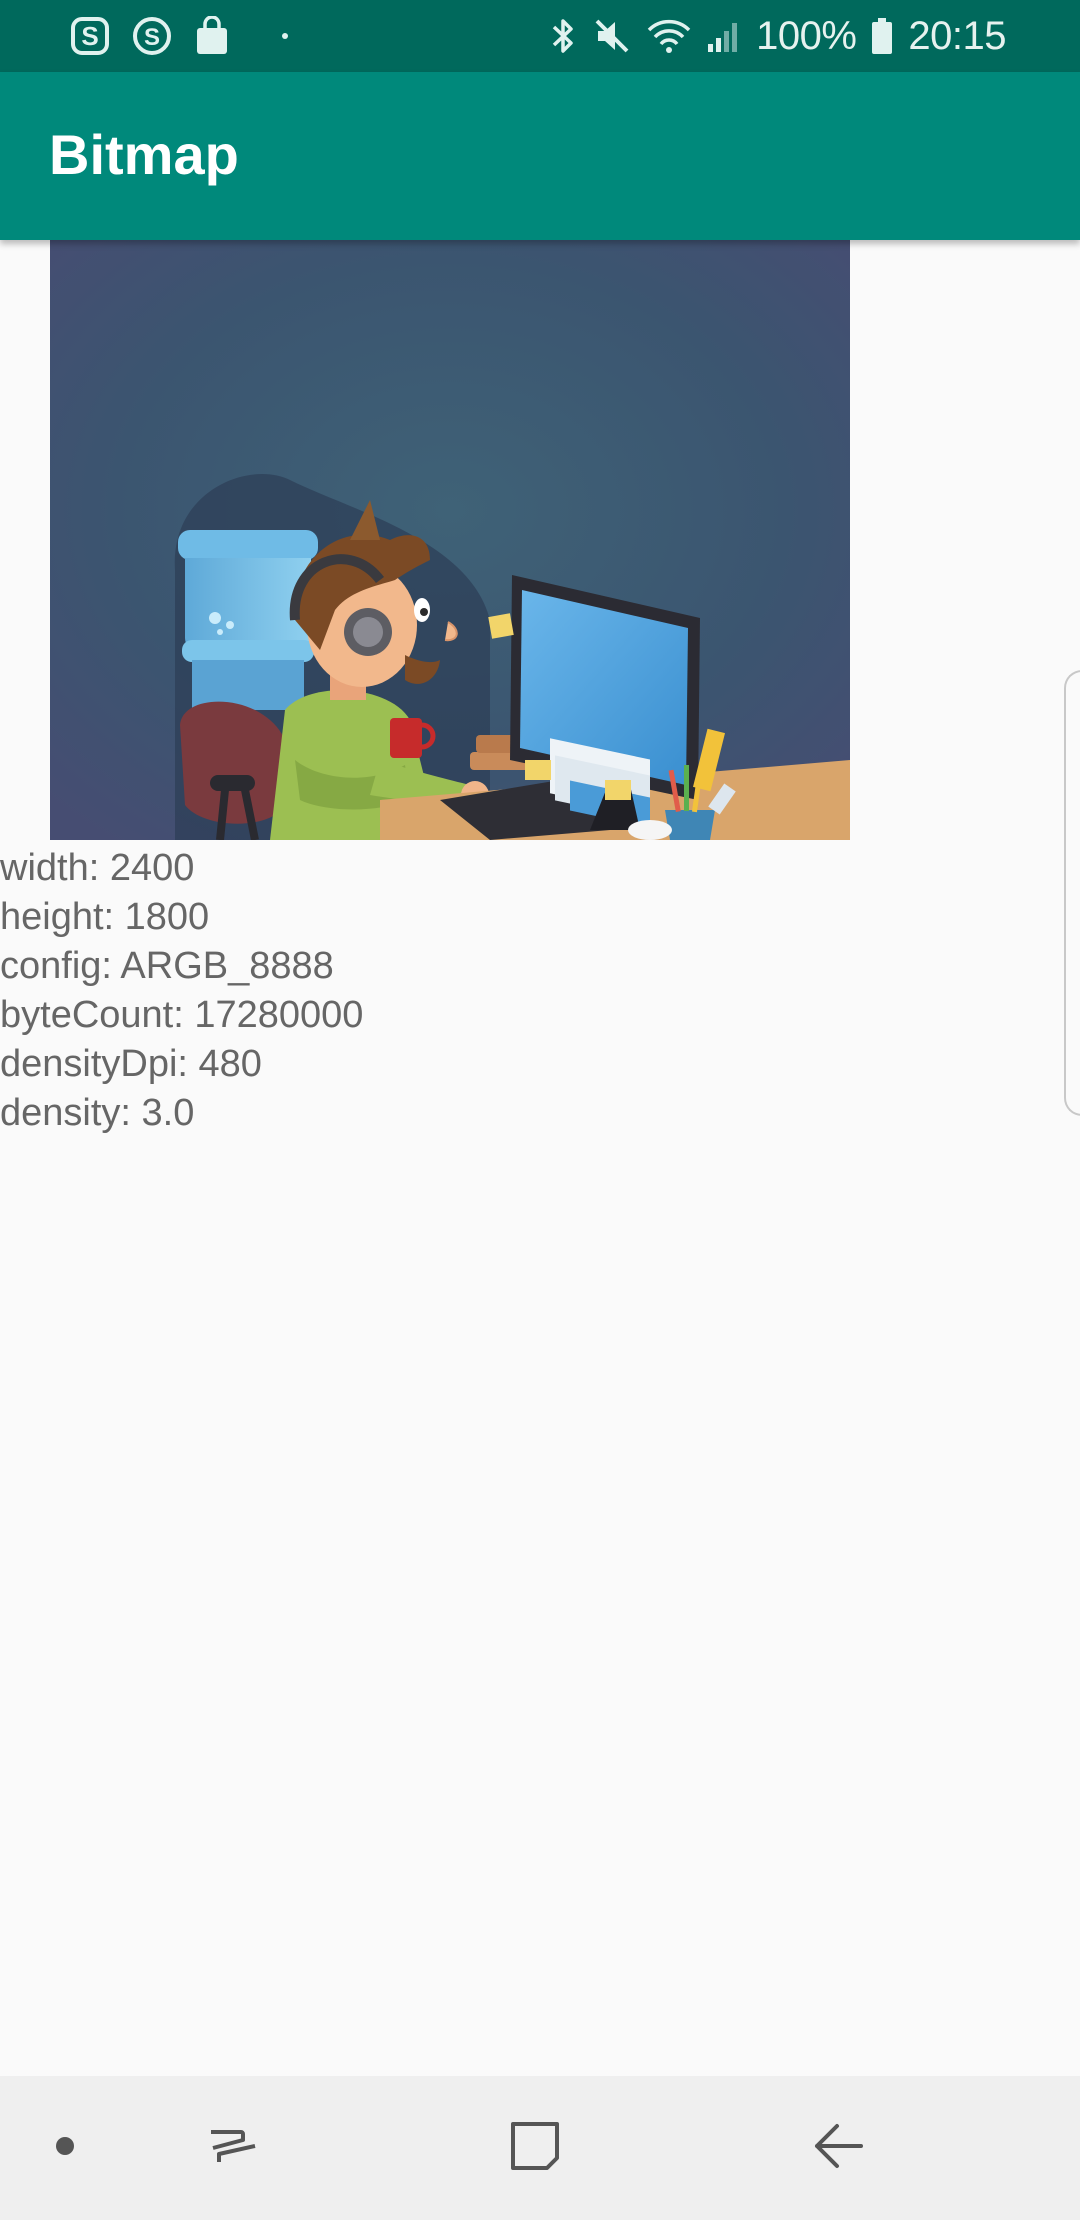 This screenshot has height=2220, width=1080. I want to click on edge-panel-handle, so click(1072, 893).